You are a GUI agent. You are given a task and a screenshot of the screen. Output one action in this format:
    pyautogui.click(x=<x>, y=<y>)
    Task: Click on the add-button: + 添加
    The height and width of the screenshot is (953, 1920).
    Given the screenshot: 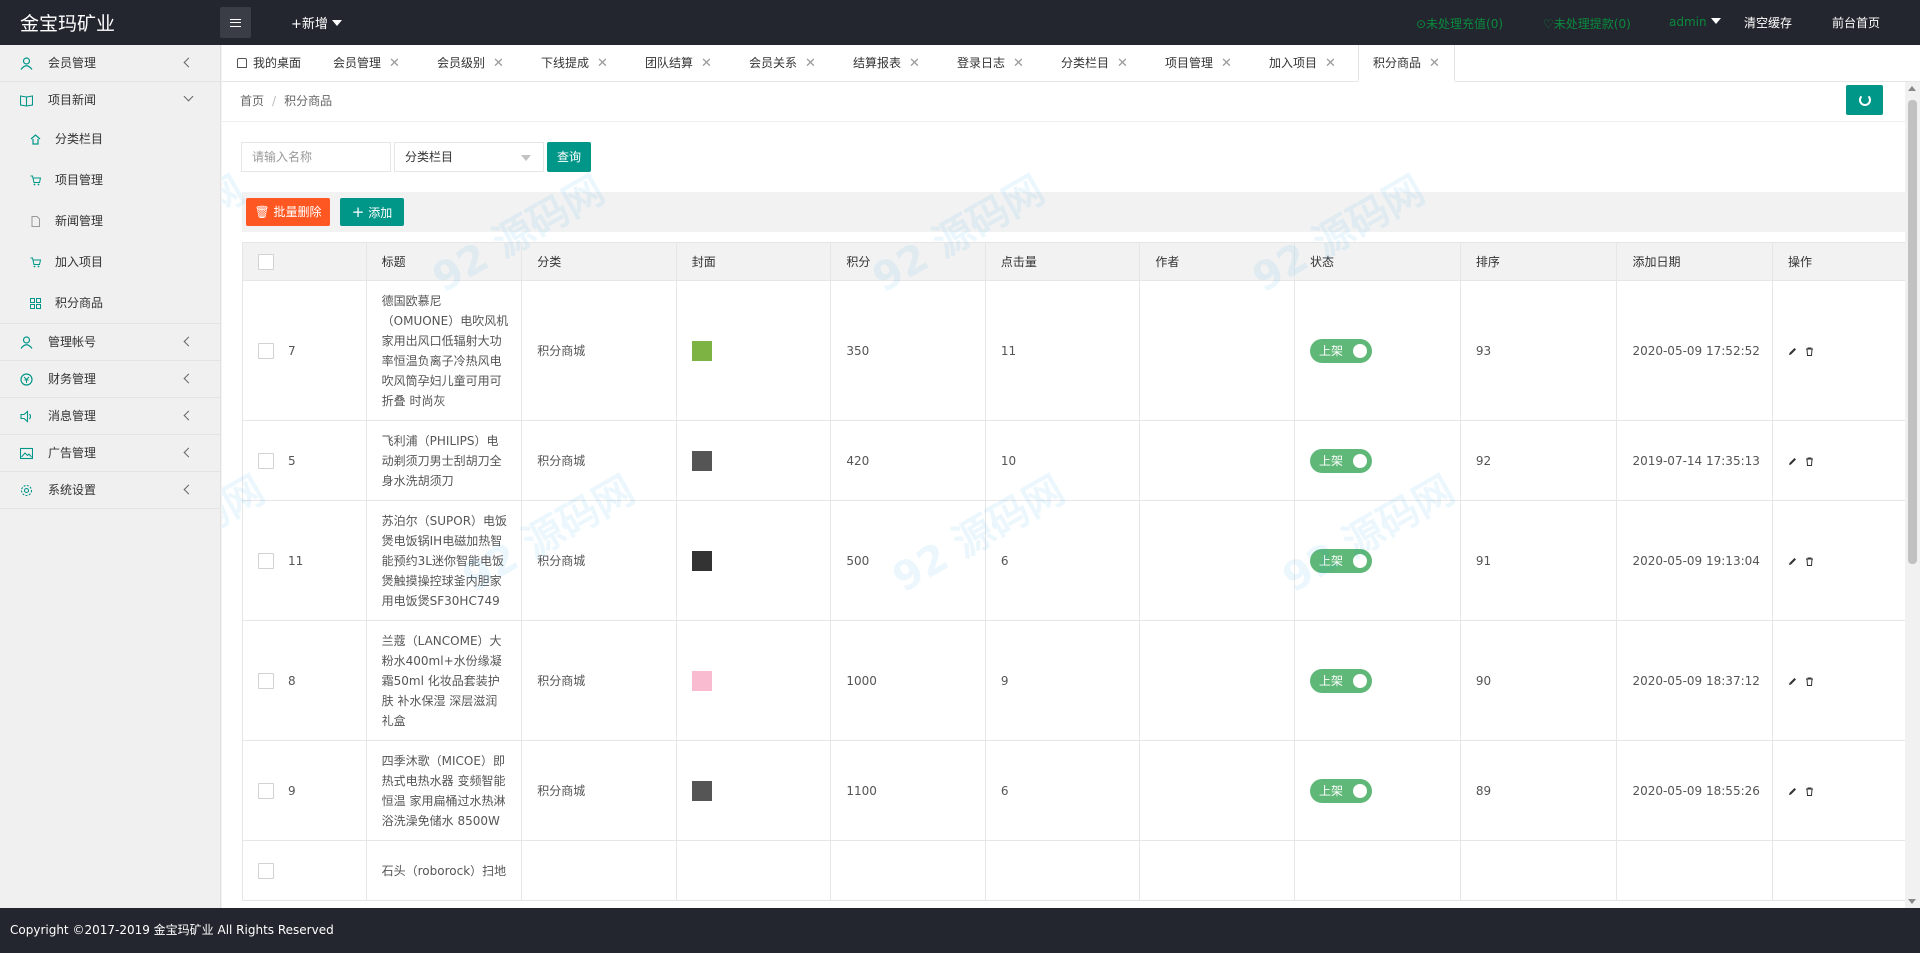 What is the action you would take?
    pyautogui.click(x=372, y=212)
    